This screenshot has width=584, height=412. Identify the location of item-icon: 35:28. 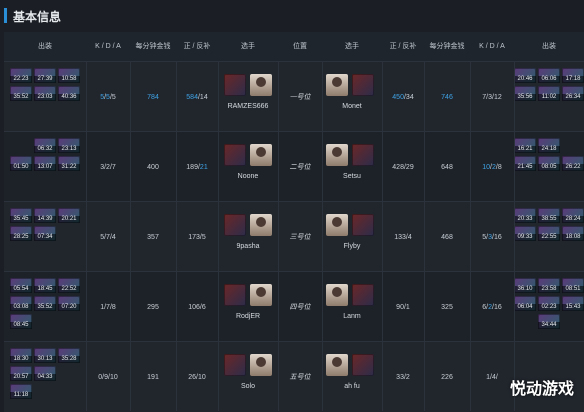
(69, 355).